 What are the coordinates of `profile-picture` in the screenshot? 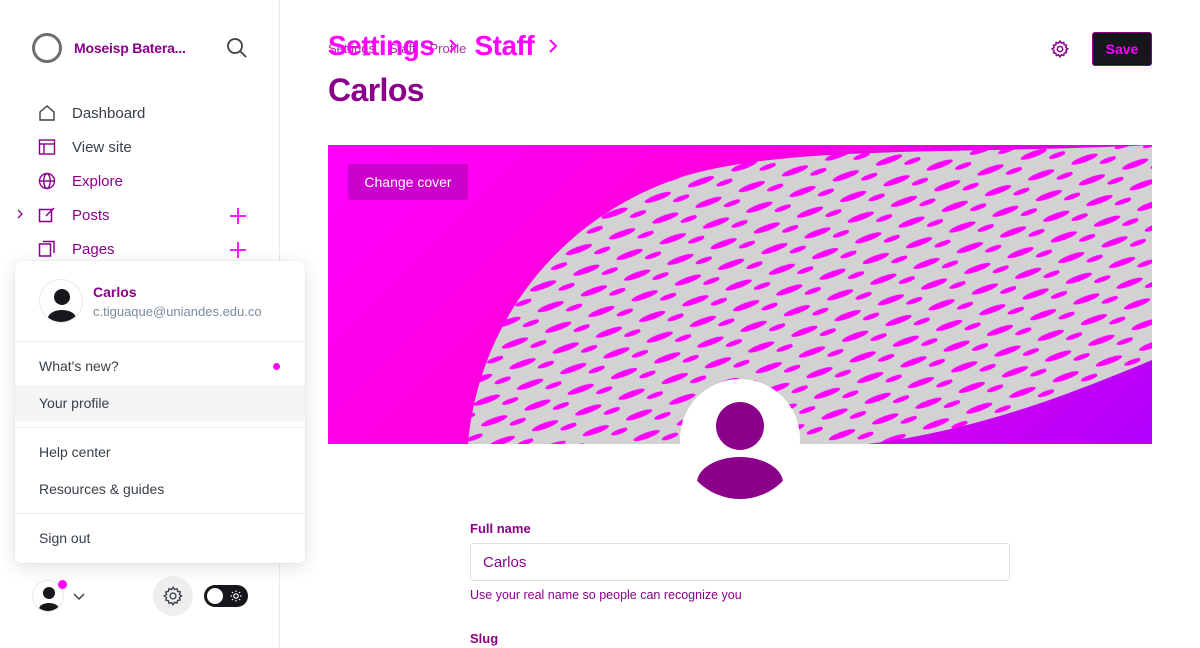 It's located at (740, 439).